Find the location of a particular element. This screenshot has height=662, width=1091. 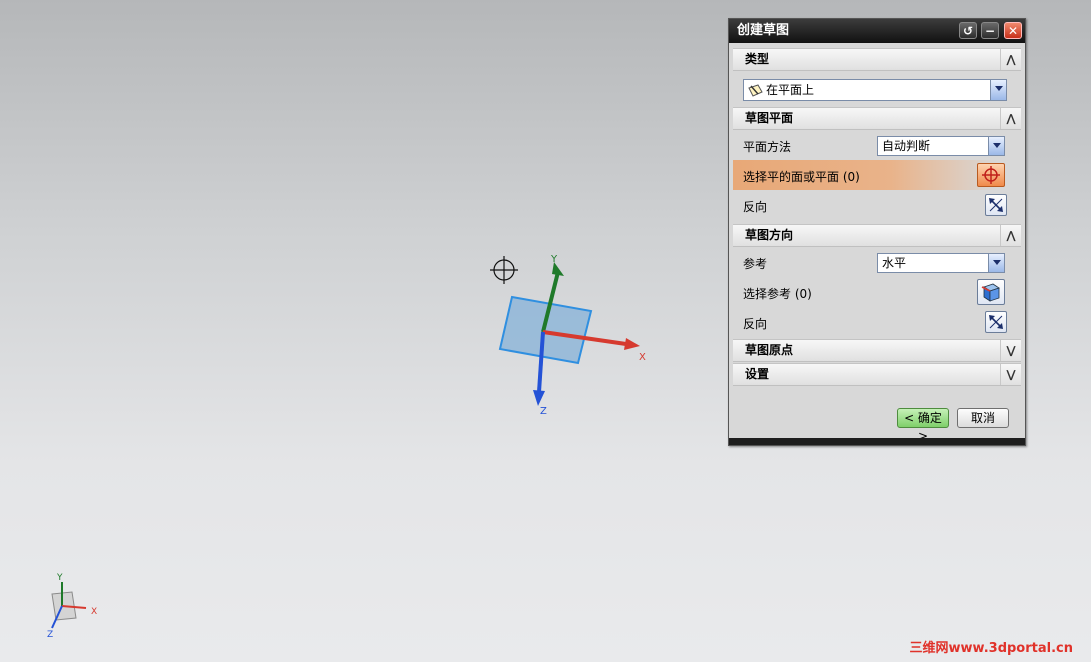

settings-section-title: 设置 is located at coordinates (757, 374).